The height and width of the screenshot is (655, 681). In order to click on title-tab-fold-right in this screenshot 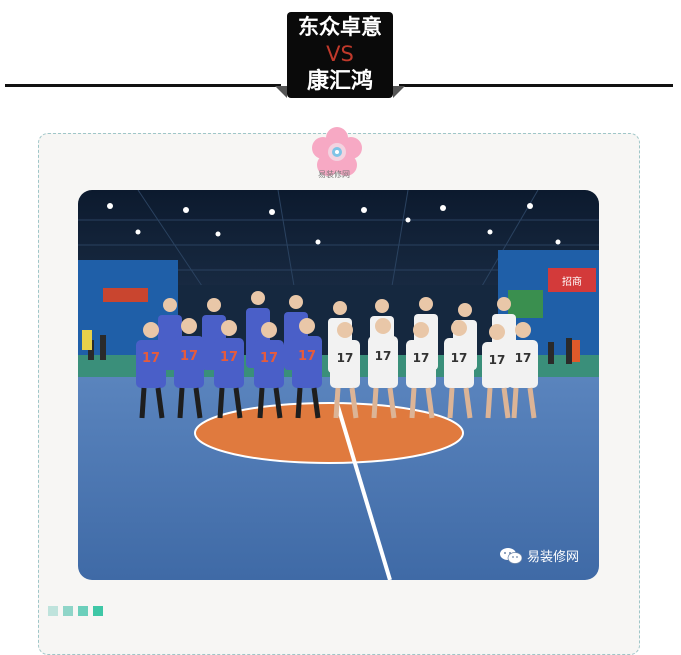, I will do `click(399, 92)`.